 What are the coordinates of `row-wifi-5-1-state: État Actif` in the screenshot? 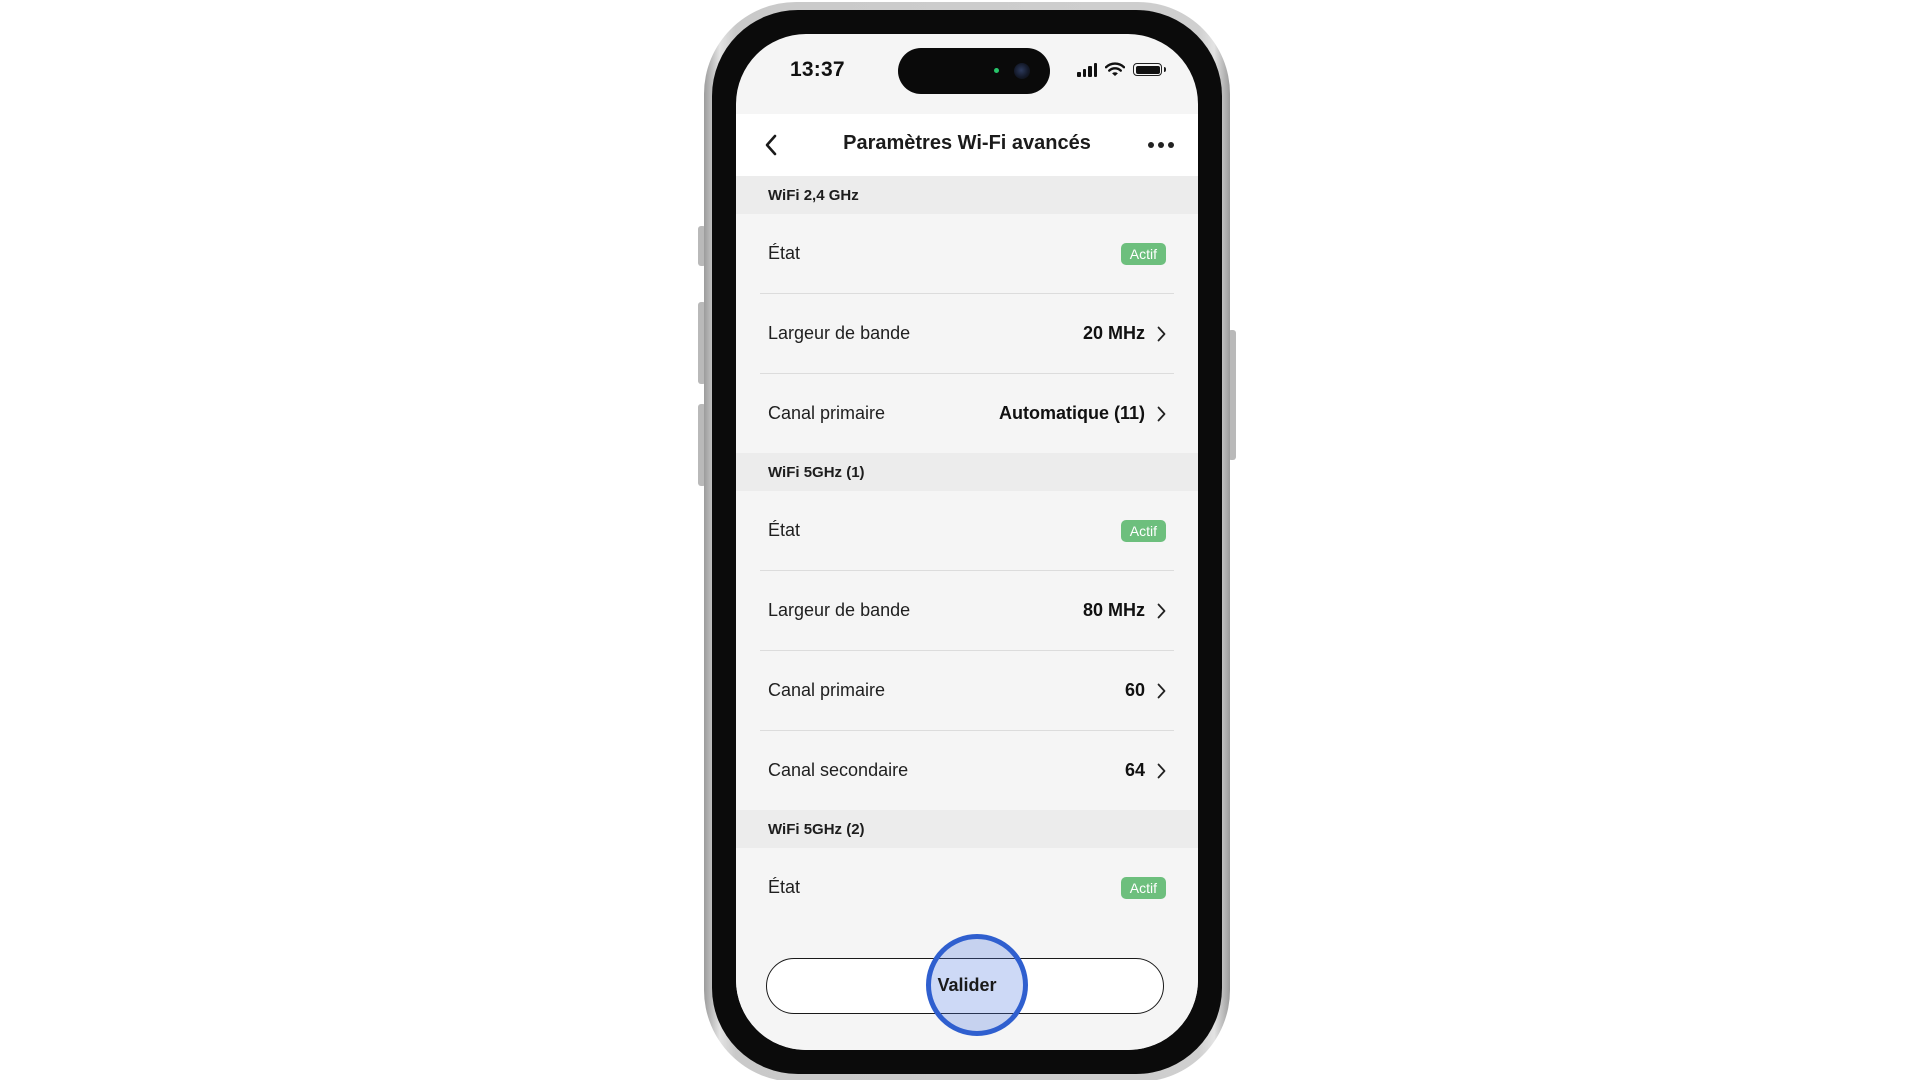 It's located at (967, 531).